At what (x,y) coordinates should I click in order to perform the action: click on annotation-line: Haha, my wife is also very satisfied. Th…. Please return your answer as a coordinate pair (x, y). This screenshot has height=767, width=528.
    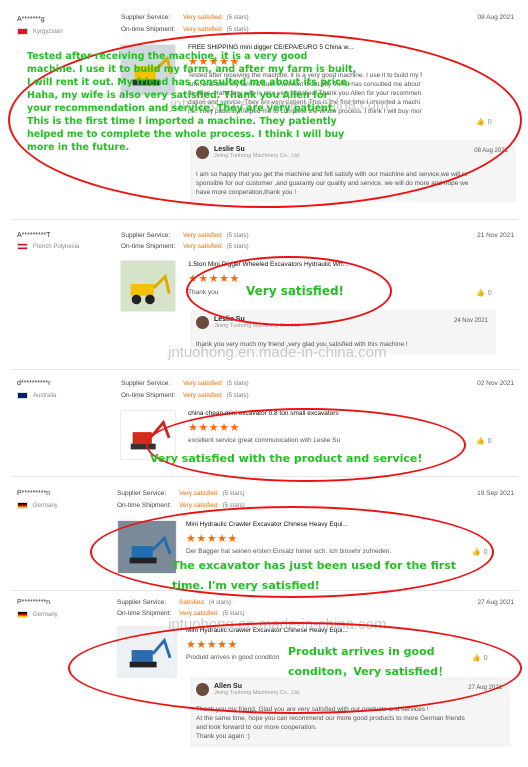
    Looking at the image, I should click on (178, 95).